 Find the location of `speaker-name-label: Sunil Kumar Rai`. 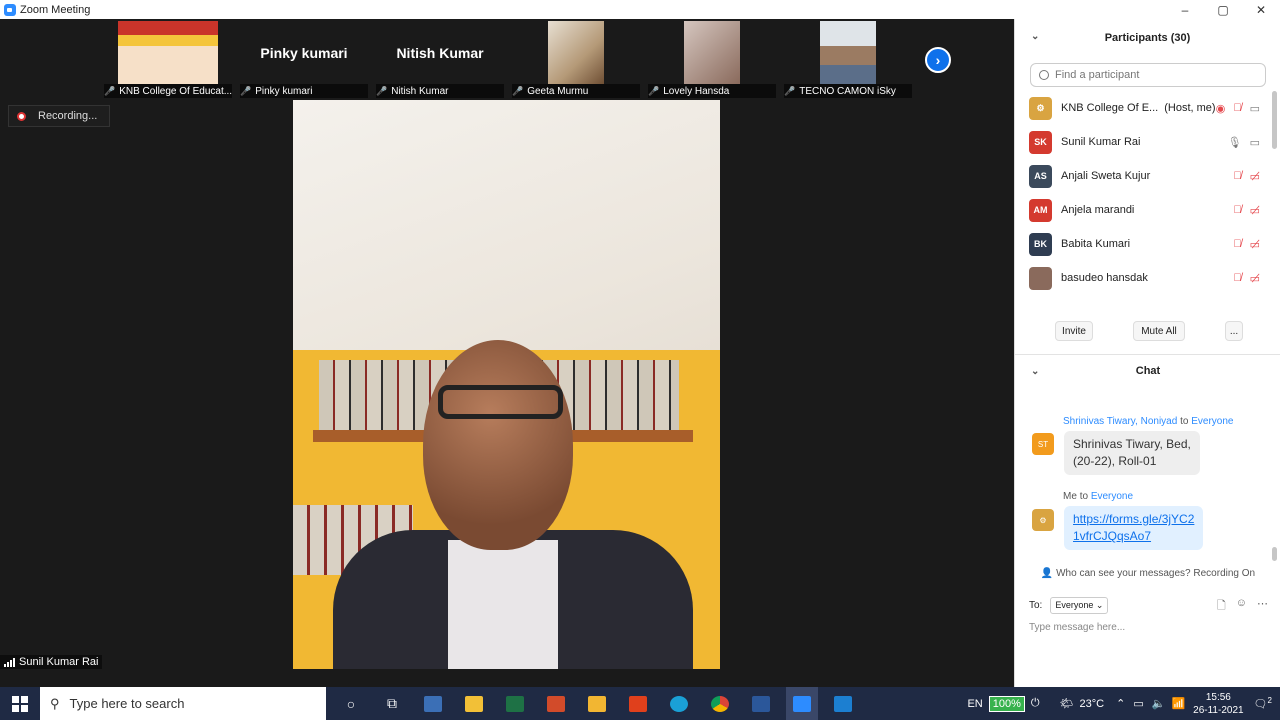

speaker-name-label: Sunil Kumar Rai is located at coordinates (51, 662).